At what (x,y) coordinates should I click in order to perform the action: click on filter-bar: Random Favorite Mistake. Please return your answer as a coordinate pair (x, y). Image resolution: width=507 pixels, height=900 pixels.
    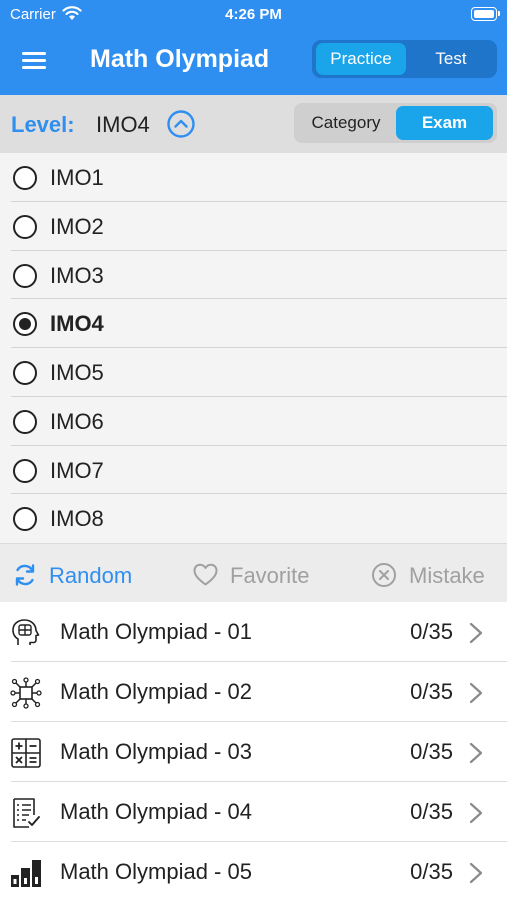
    Looking at the image, I should click on (253, 572).